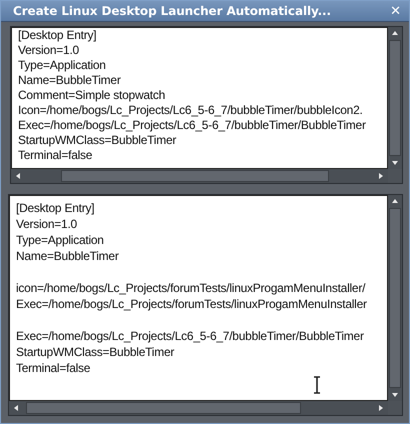  I want to click on text-line: Icon=/home/bogs/Lc_Projects/Lc6_5-6_7/bubbleTimer/bubbleIcon2., so click(190, 110).